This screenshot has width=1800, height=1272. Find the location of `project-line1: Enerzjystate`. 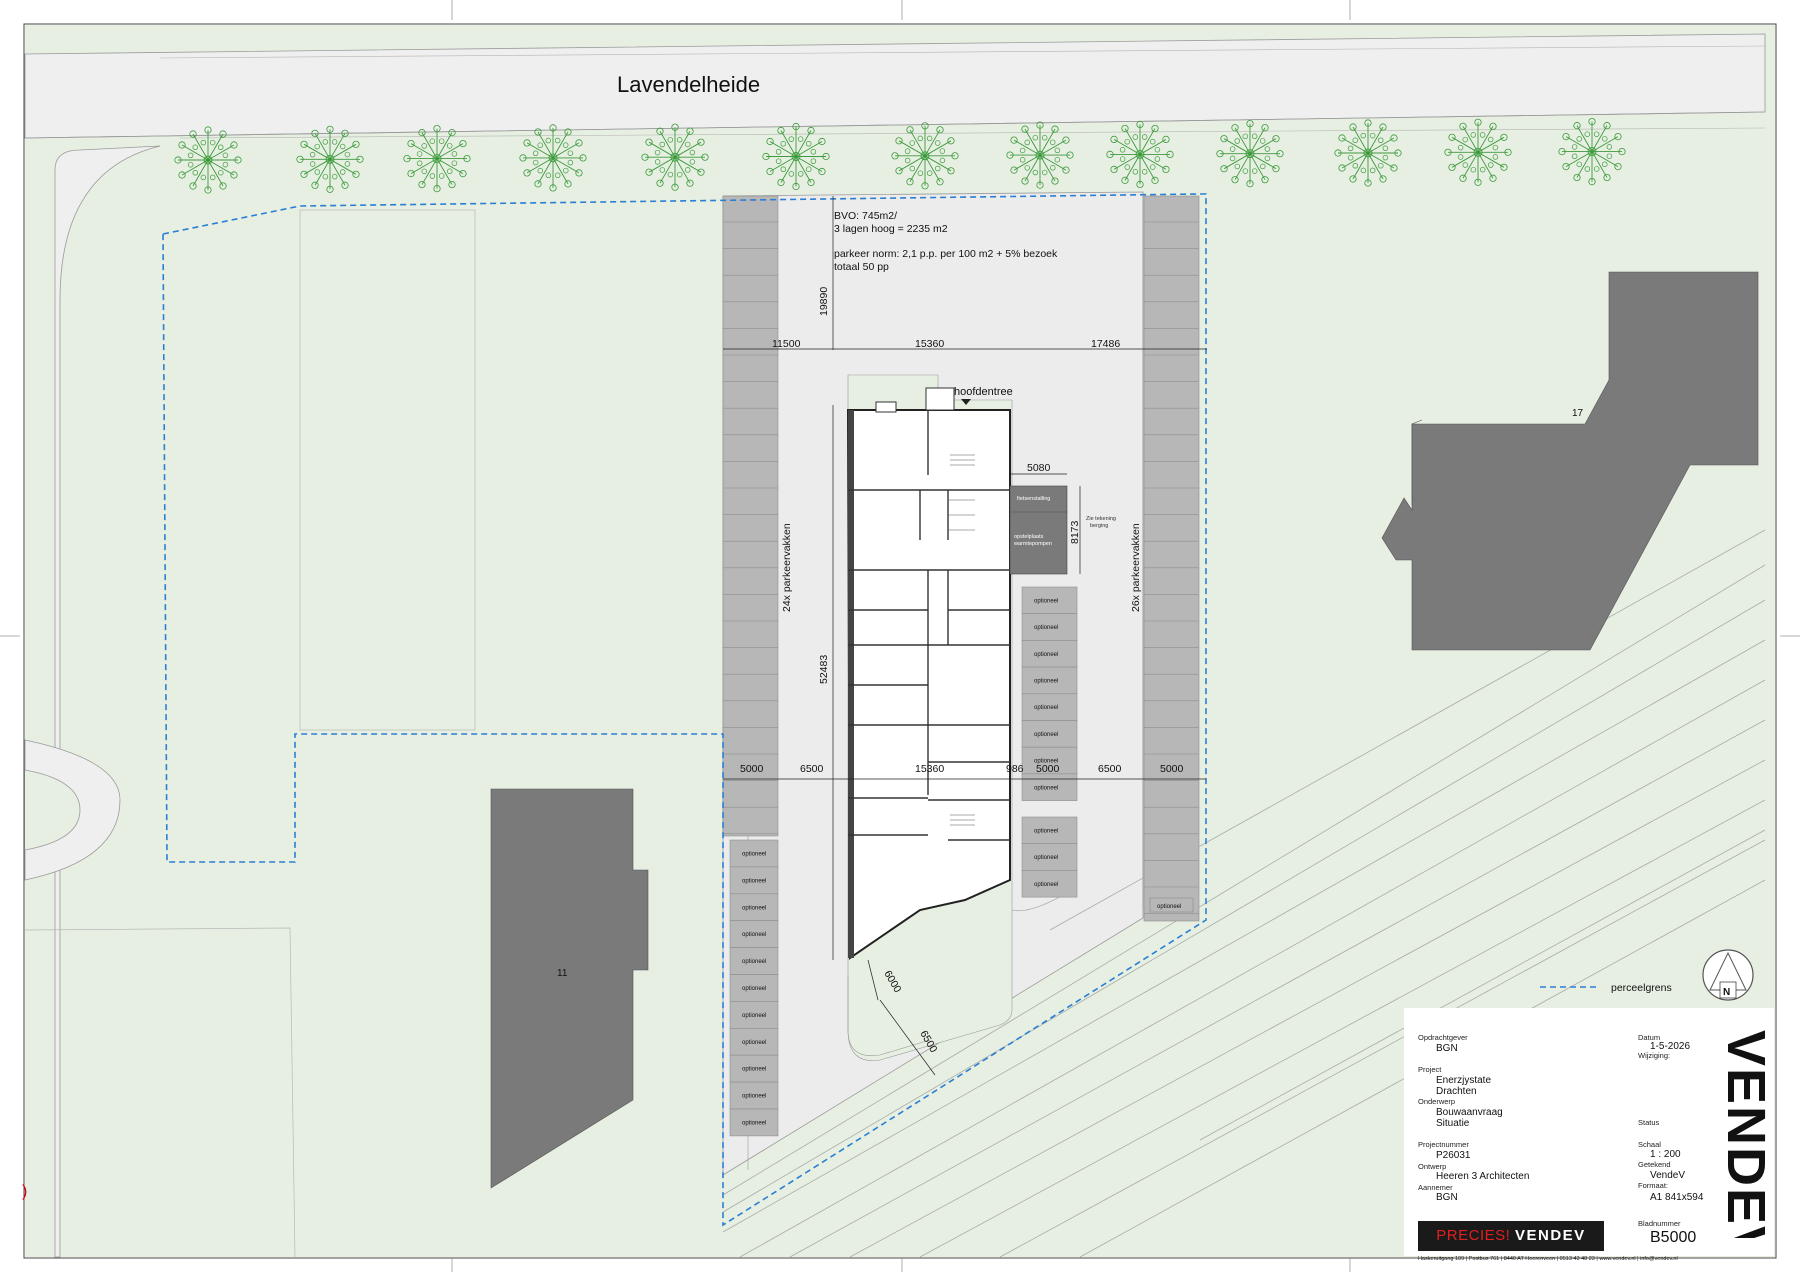

project-line1: Enerzjystate is located at coordinates (1464, 1080).